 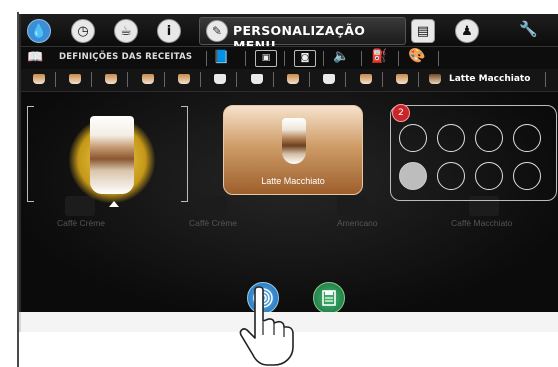 I want to click on selection-bracket-left, so click(x=30, y=154).